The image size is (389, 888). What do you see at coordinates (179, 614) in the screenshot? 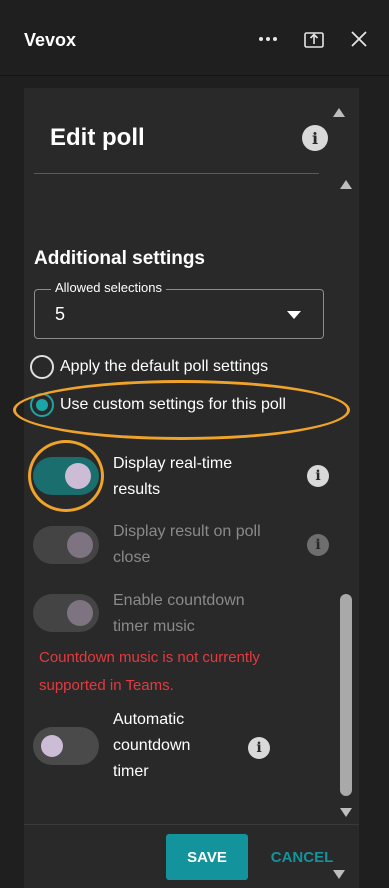
I see `toggle-countdown-music-label: Enable countdown timer music` at bounding box center [179, 614].